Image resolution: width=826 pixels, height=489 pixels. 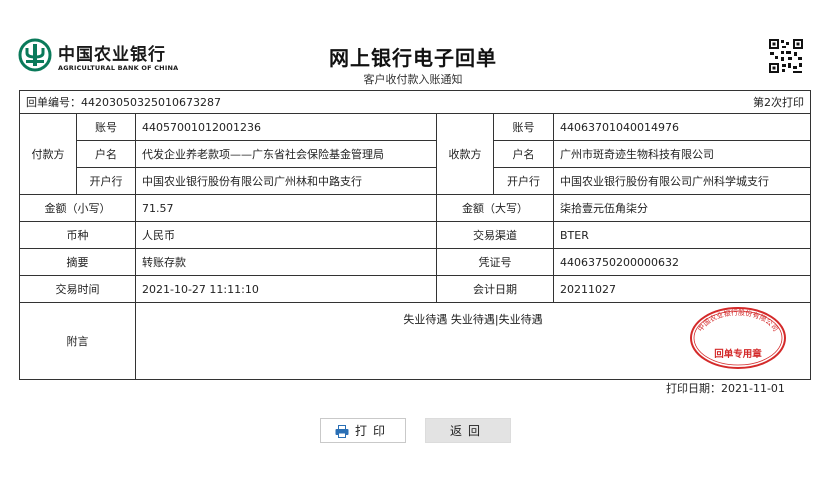 I want to click on page-subtitle: 客户收付款入账通知, so click(x=413, y=79).